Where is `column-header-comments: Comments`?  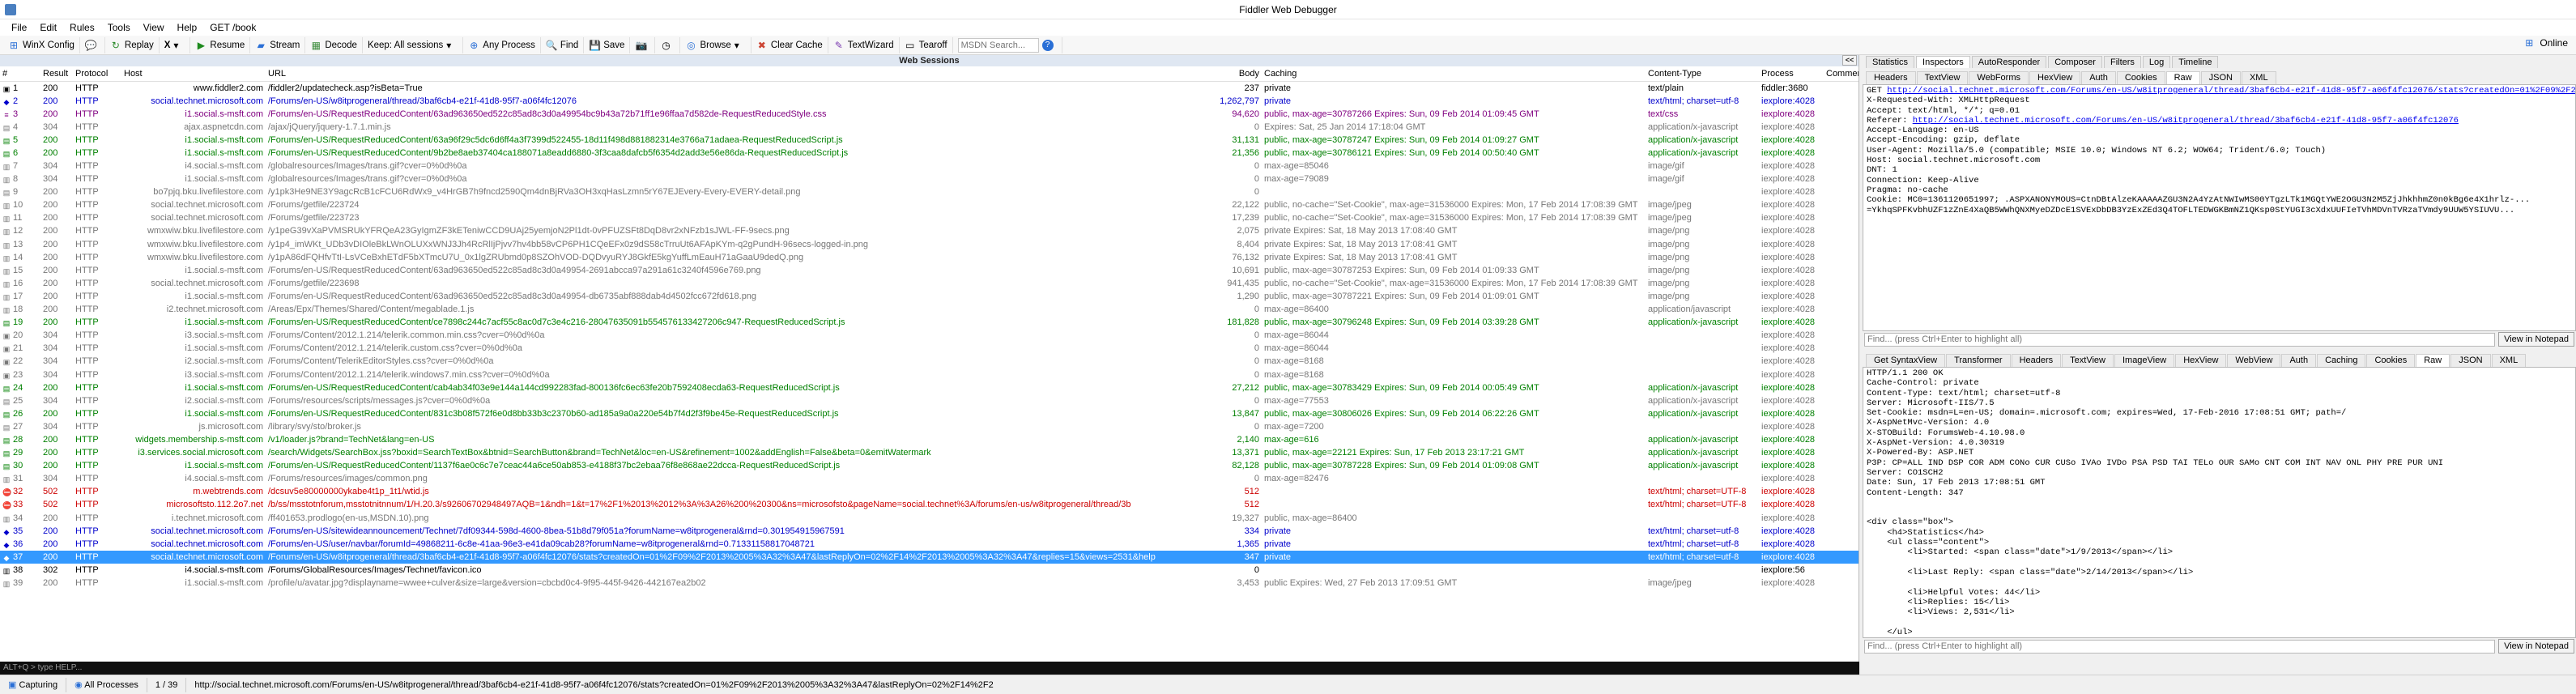 column-header-comments: Comments is located at coordinates (1841, 74).